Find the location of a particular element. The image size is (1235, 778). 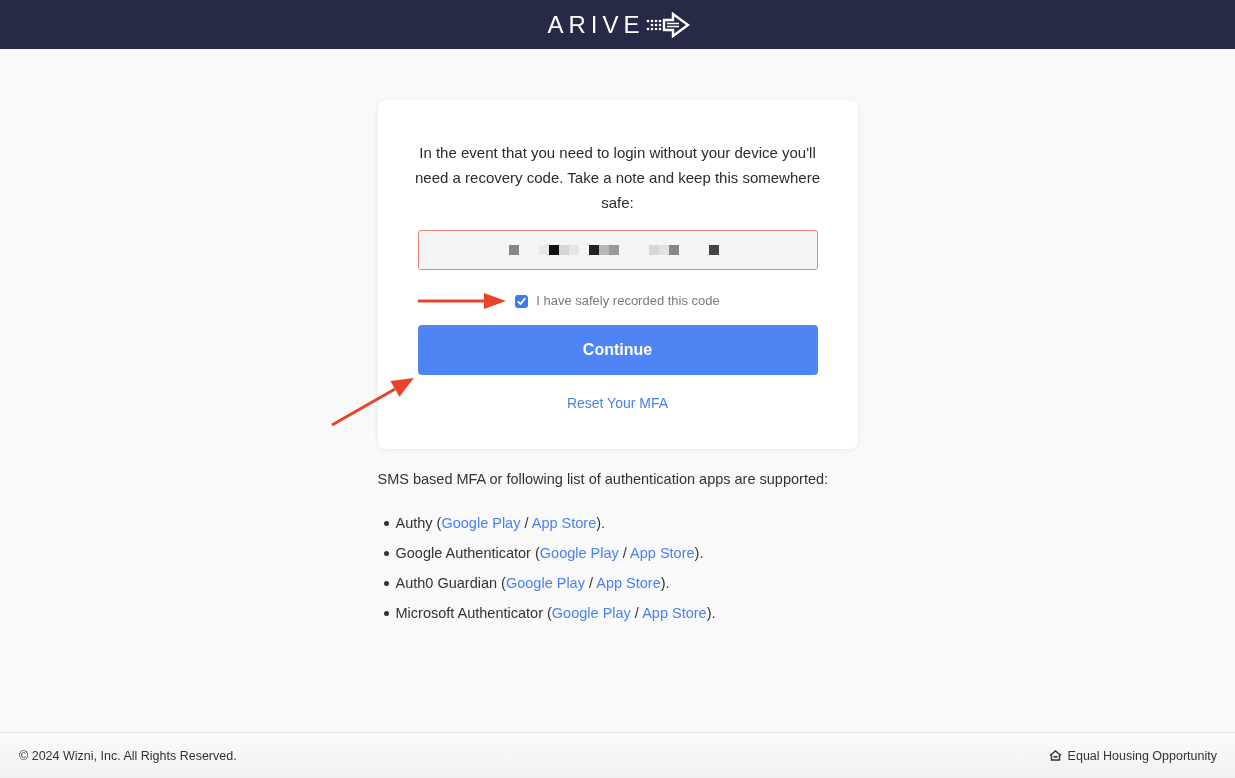

supported-app-item: Authy (Google Play / App Store). is located at coordinates (500, 523).